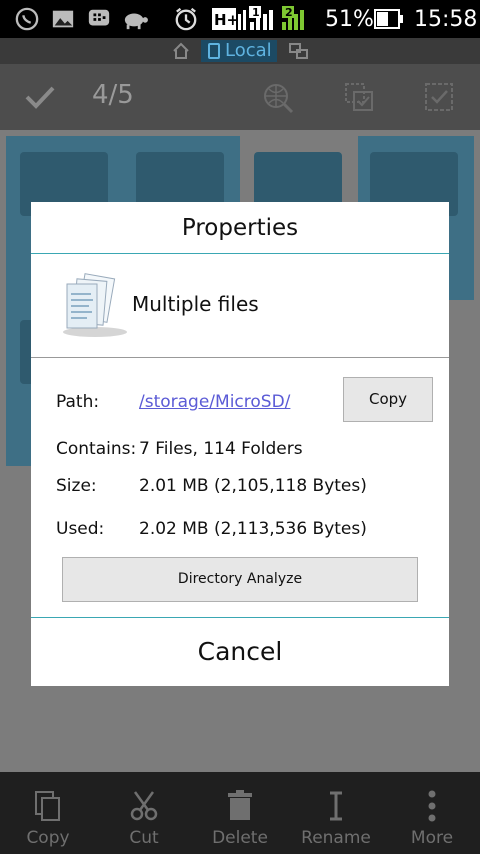 This screenshot has width=480, height=854. What do you see at coordinates (99, 17) in the screenshot?
I see `bbm-icon` at bounding box center [99, 17].